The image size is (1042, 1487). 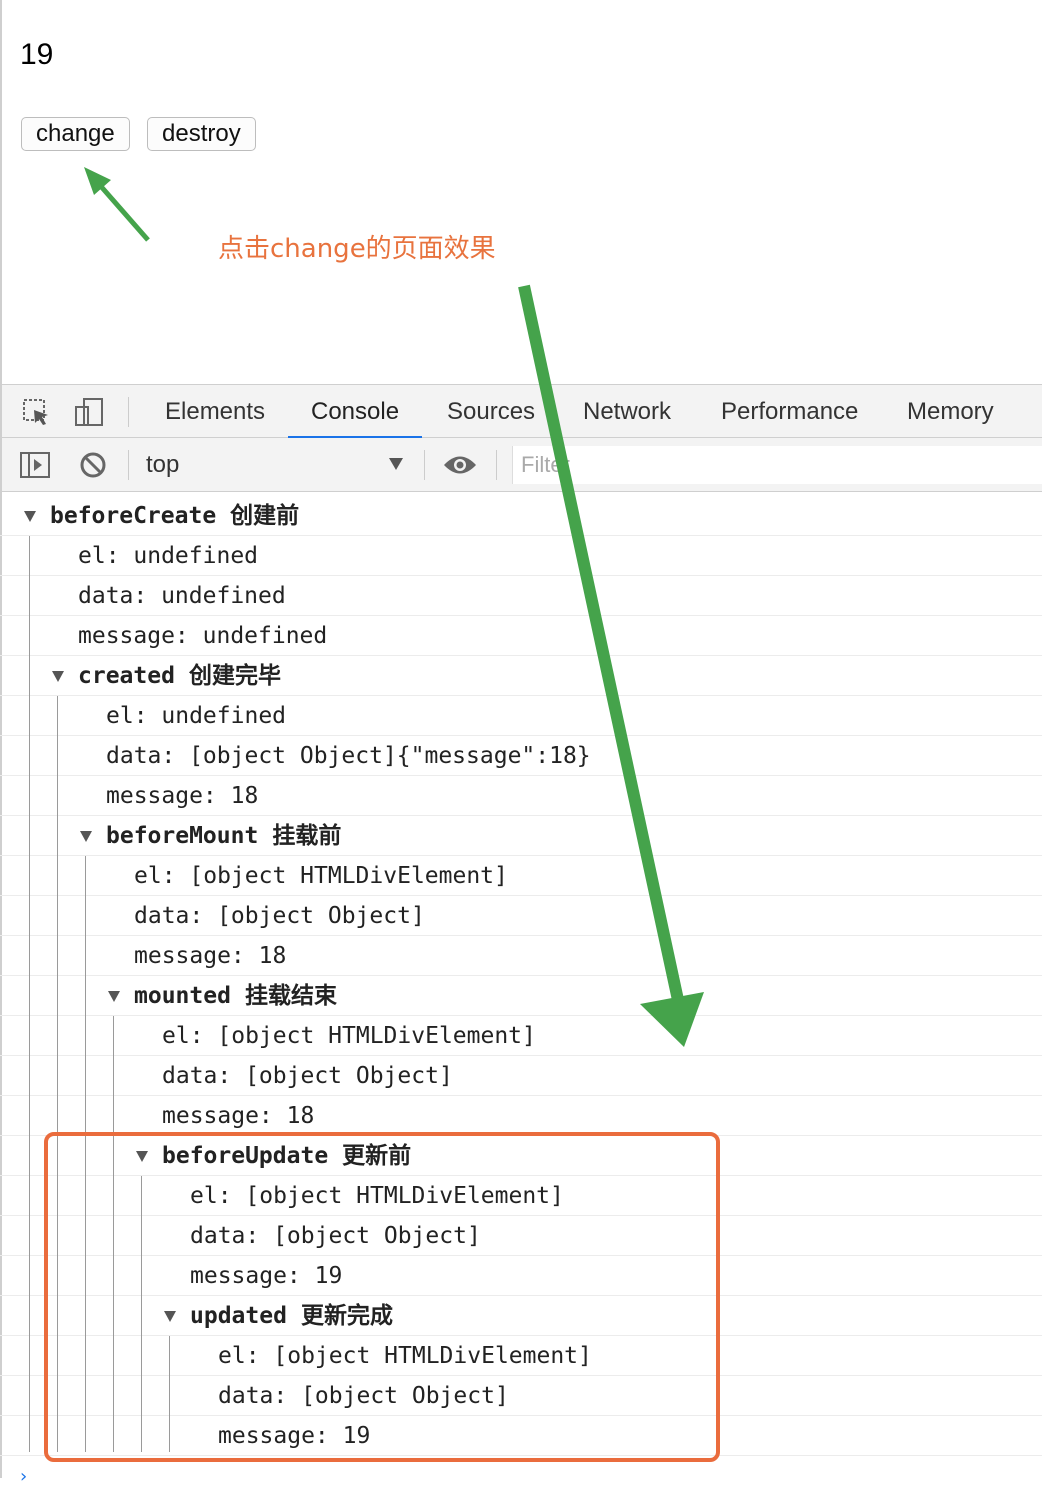 I want to click on hook-label: 挂载结束, so click(x=290, y=996).